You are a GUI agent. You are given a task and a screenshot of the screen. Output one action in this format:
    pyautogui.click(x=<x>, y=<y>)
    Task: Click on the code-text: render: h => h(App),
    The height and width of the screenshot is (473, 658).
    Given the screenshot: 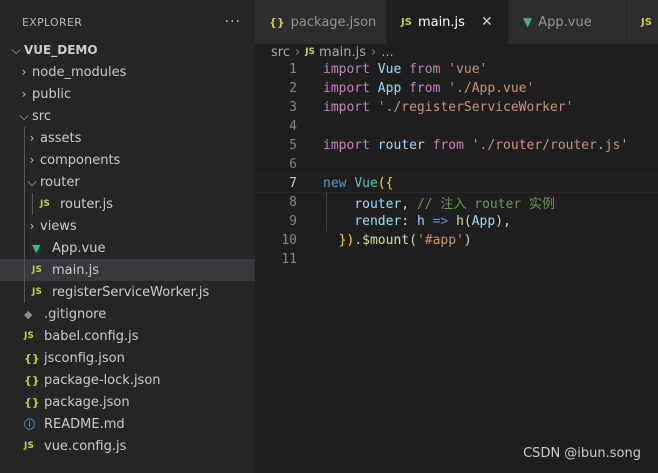 What is the action you would take?
    pyautogui.click(x=417, y=221)
    